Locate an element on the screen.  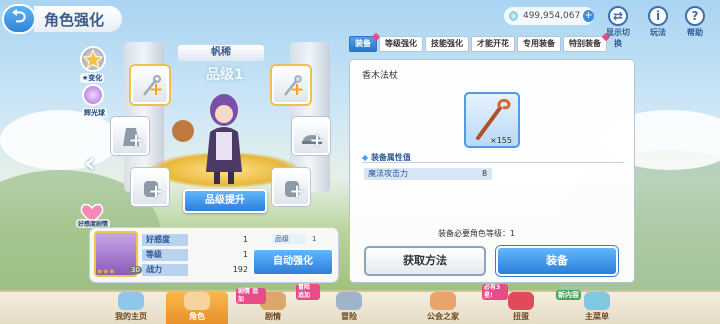
nav-character: 角色 is located at coordinates (197, 308).